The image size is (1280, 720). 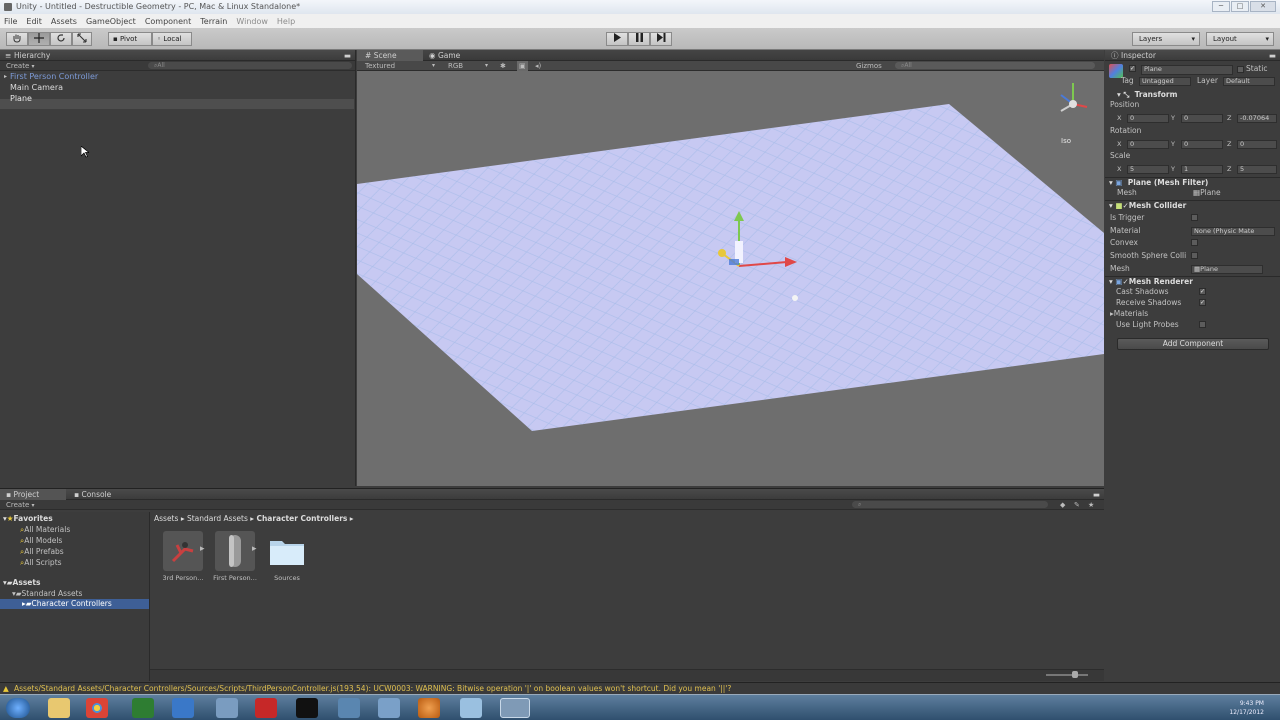 What do you see at coordinates (444, 55) in the screenshot?
I see `game-tab: ◉ Game` at bounding box center [444, 55].